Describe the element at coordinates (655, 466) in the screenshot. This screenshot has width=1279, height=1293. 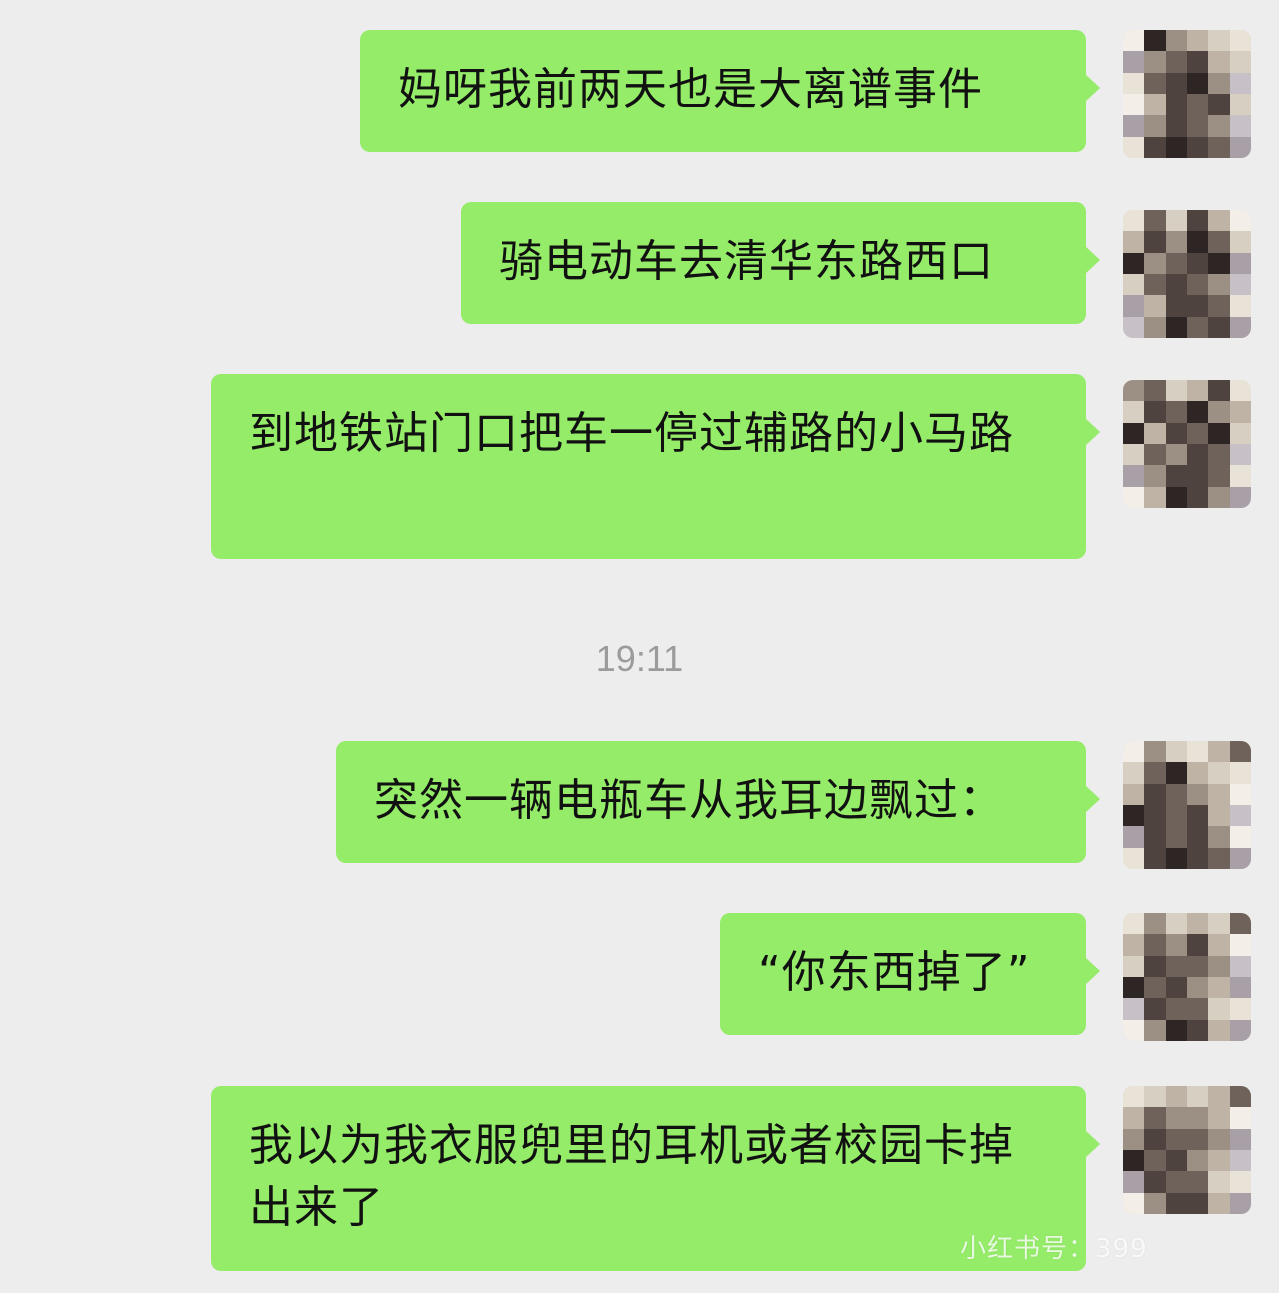
I see `message-bubble: 到地铁站门口把车一停过辅路的小马路` at that location.